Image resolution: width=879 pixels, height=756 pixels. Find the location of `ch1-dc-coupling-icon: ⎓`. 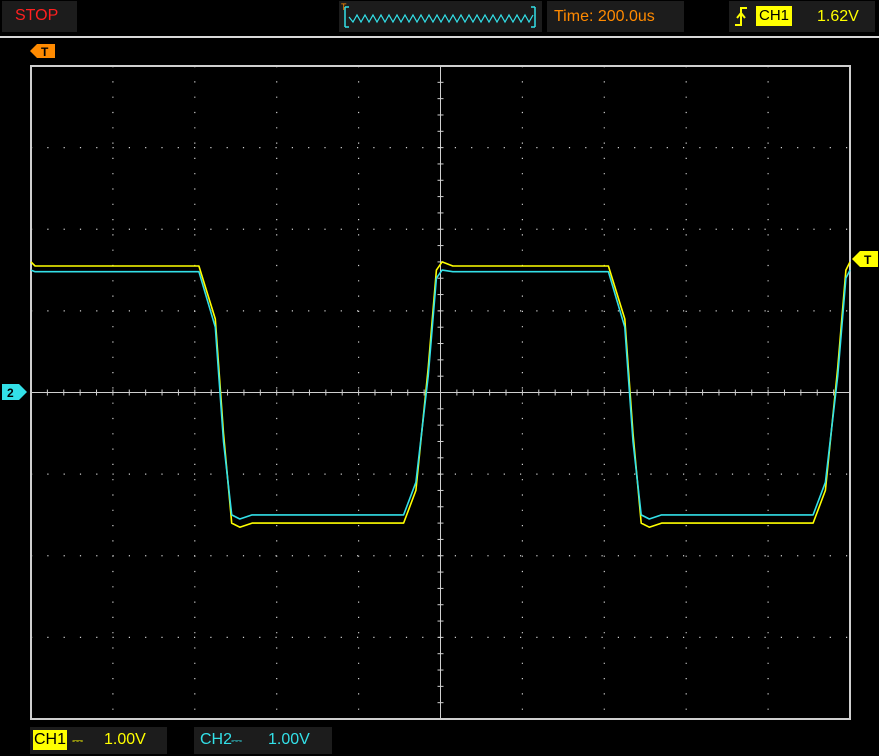

ch1-dc-coupling-icon: ⎓ is located at coordinates (78, 740).